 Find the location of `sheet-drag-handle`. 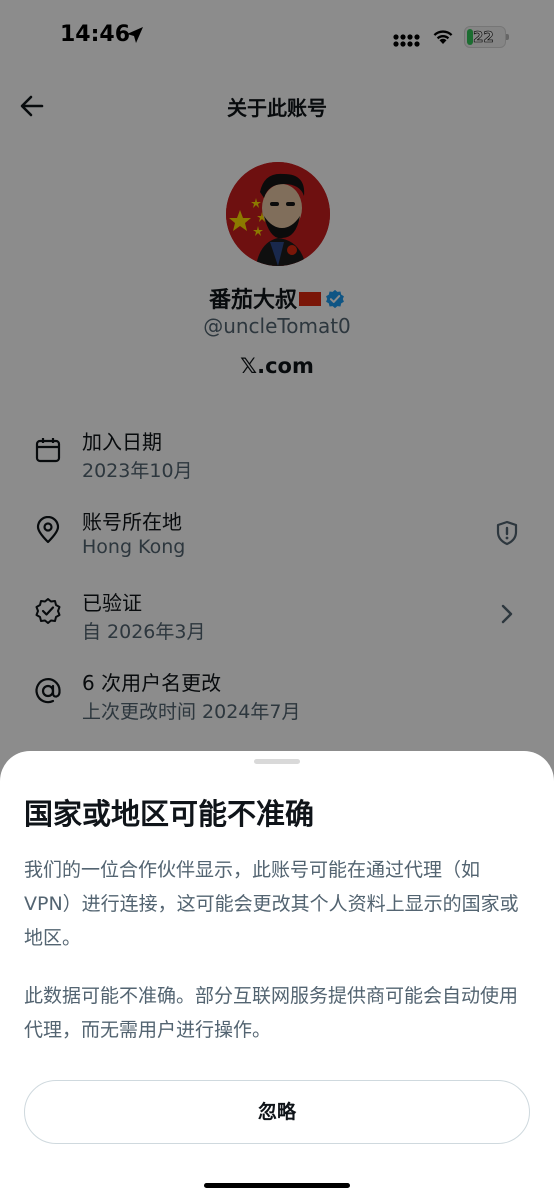

sheet-drag-handle is located at coordinates (277, 761).